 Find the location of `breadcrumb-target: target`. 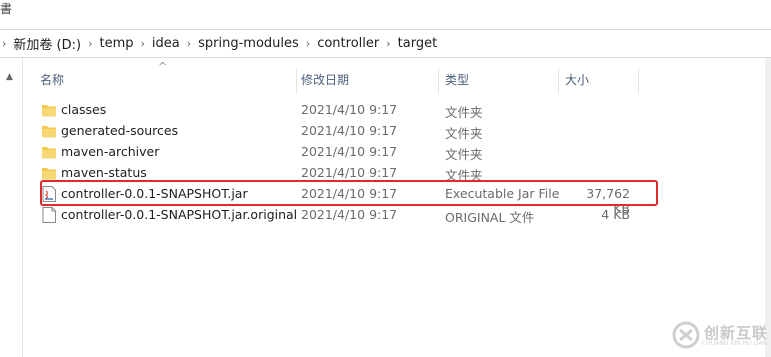

breadcrumb-target: target is located at coordinates (418, 43).